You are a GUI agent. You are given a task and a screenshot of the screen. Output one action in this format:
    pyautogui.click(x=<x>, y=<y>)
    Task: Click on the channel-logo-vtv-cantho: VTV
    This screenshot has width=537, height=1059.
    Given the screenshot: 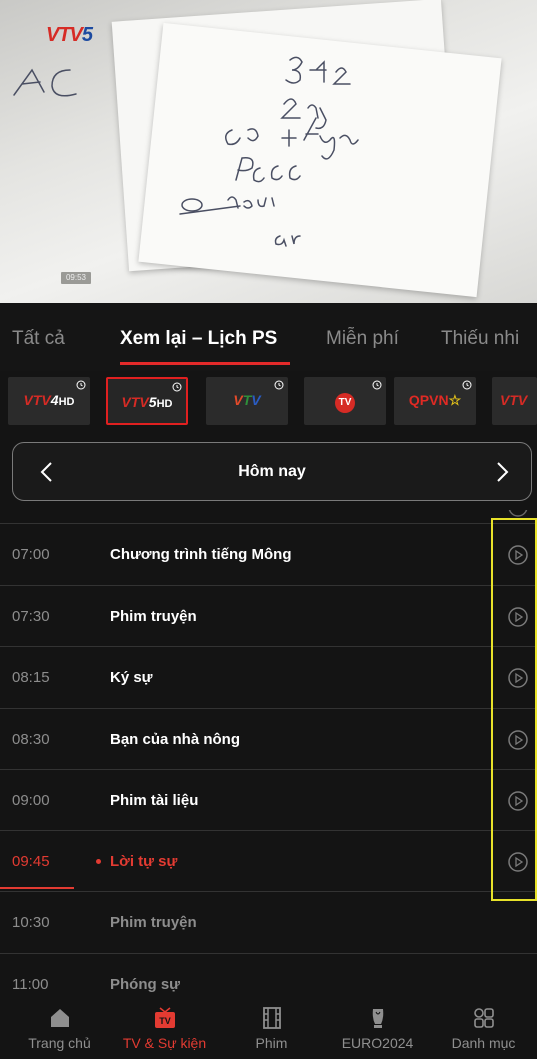 What is the action you would take?
    pyautogui.click(x=247, y=400)
    